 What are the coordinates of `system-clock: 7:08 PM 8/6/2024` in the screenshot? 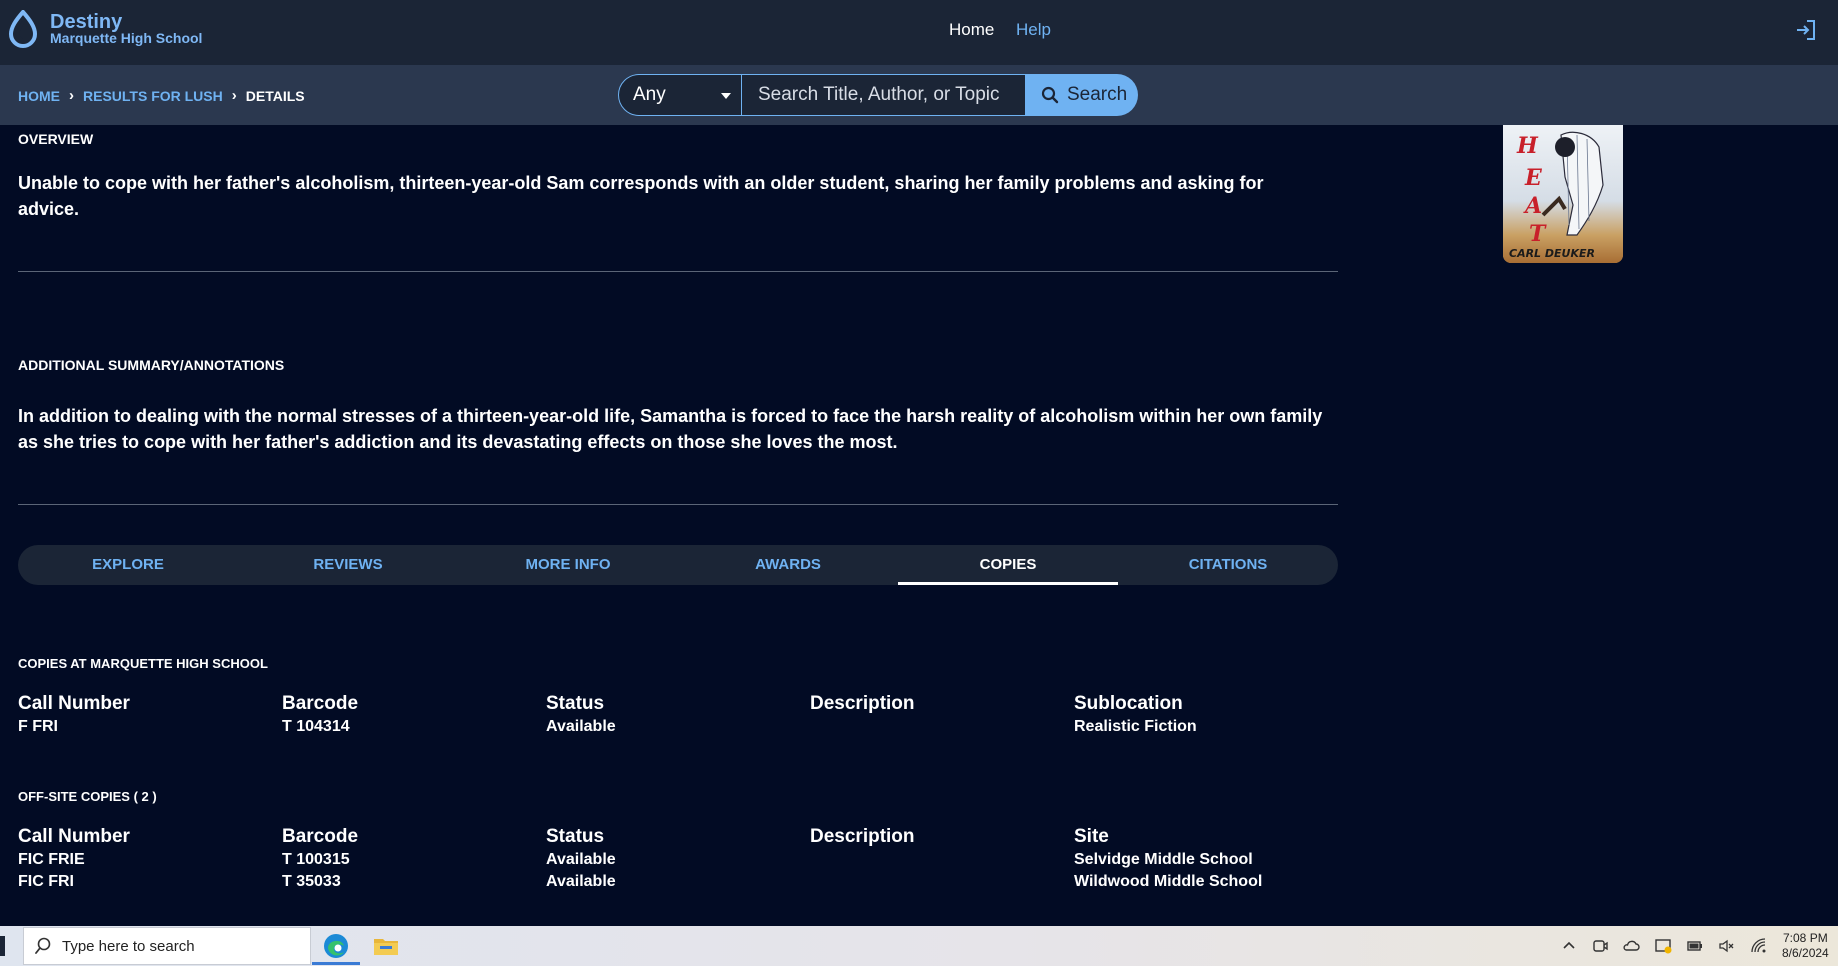 It's located at (1805, 946).